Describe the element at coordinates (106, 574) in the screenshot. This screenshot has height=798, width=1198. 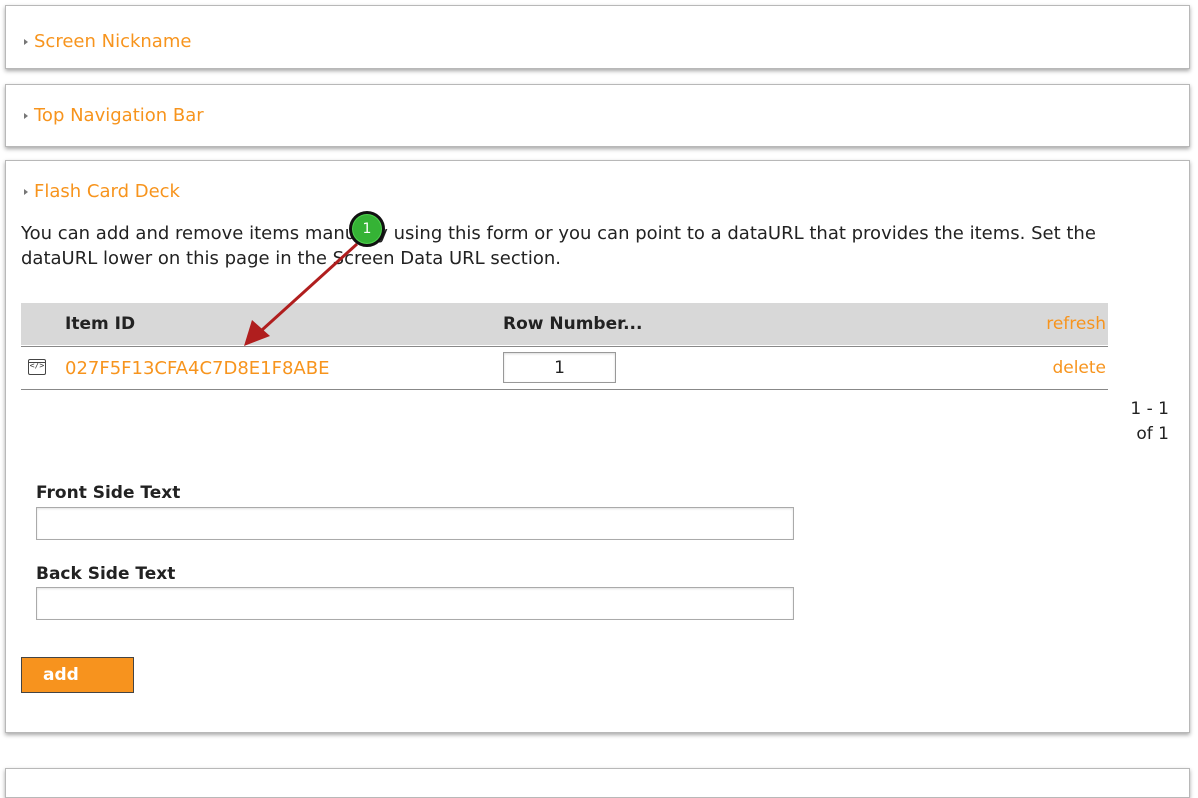
I see `back-side-text-label: Back Side Text` at that location.